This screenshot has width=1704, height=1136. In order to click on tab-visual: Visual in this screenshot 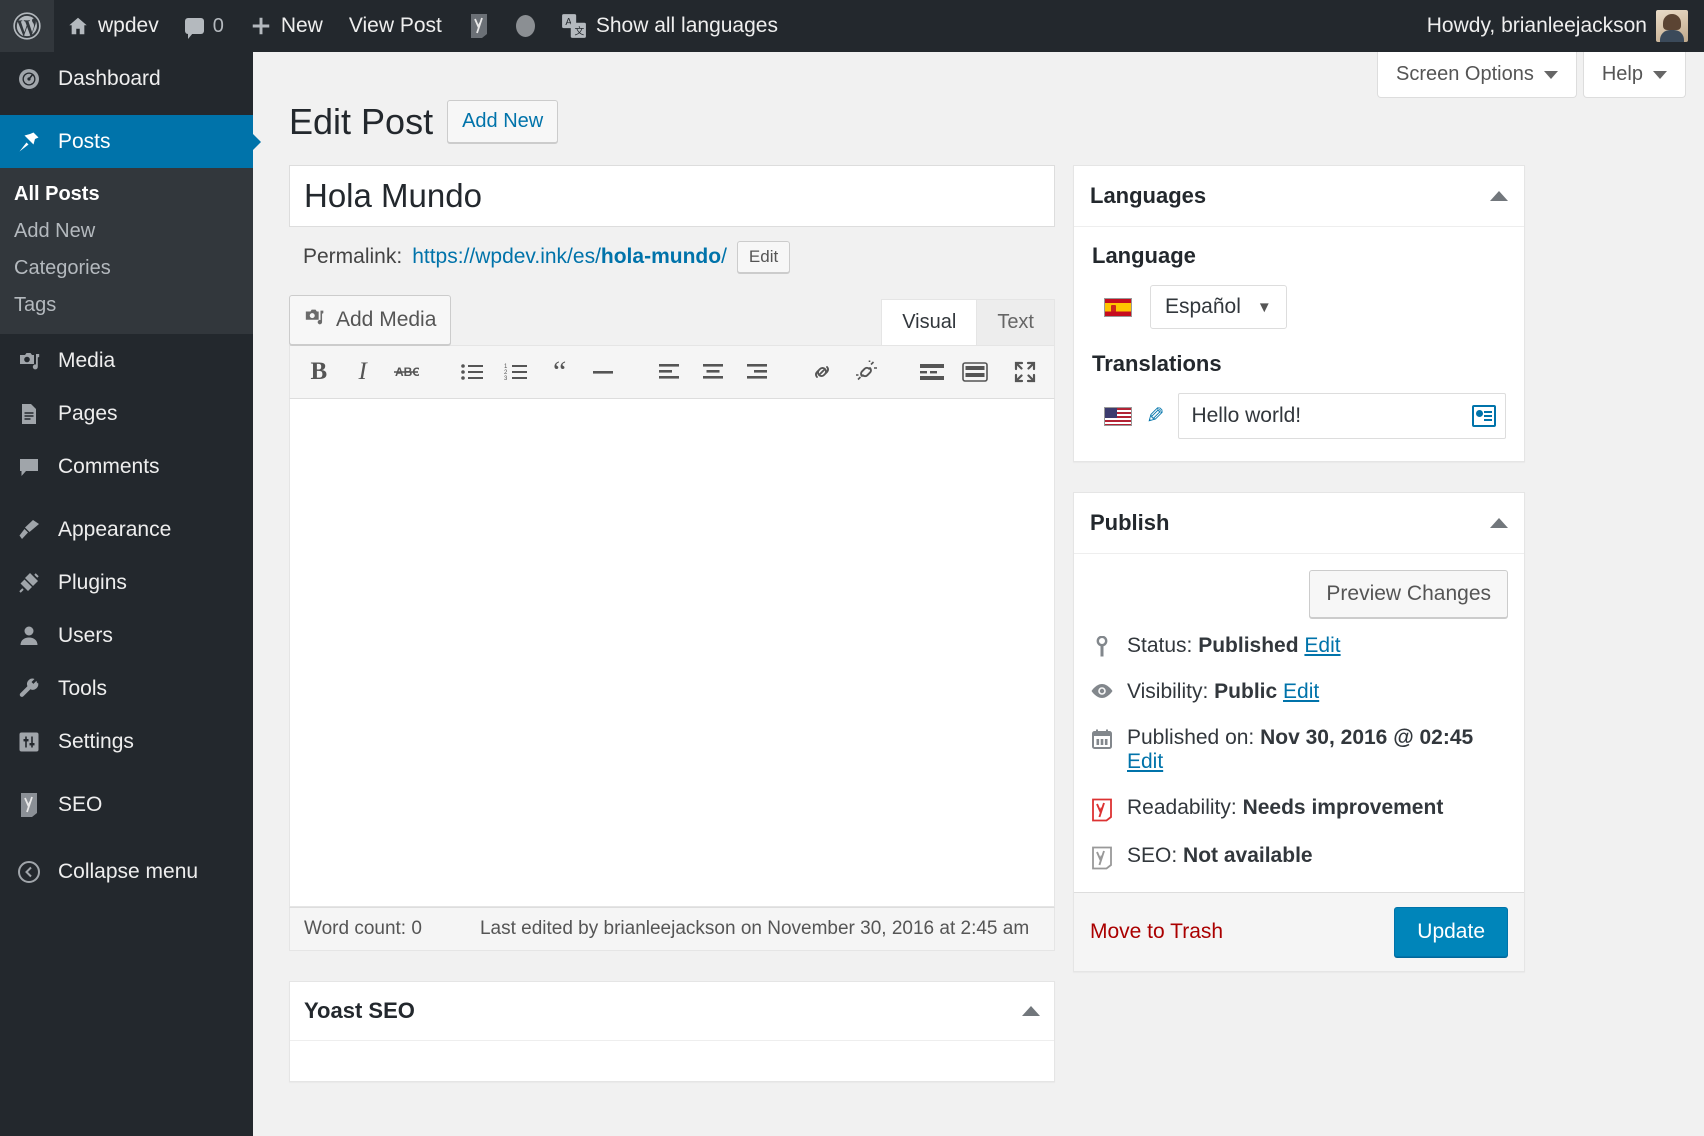, I will do `click(929, 322)`.